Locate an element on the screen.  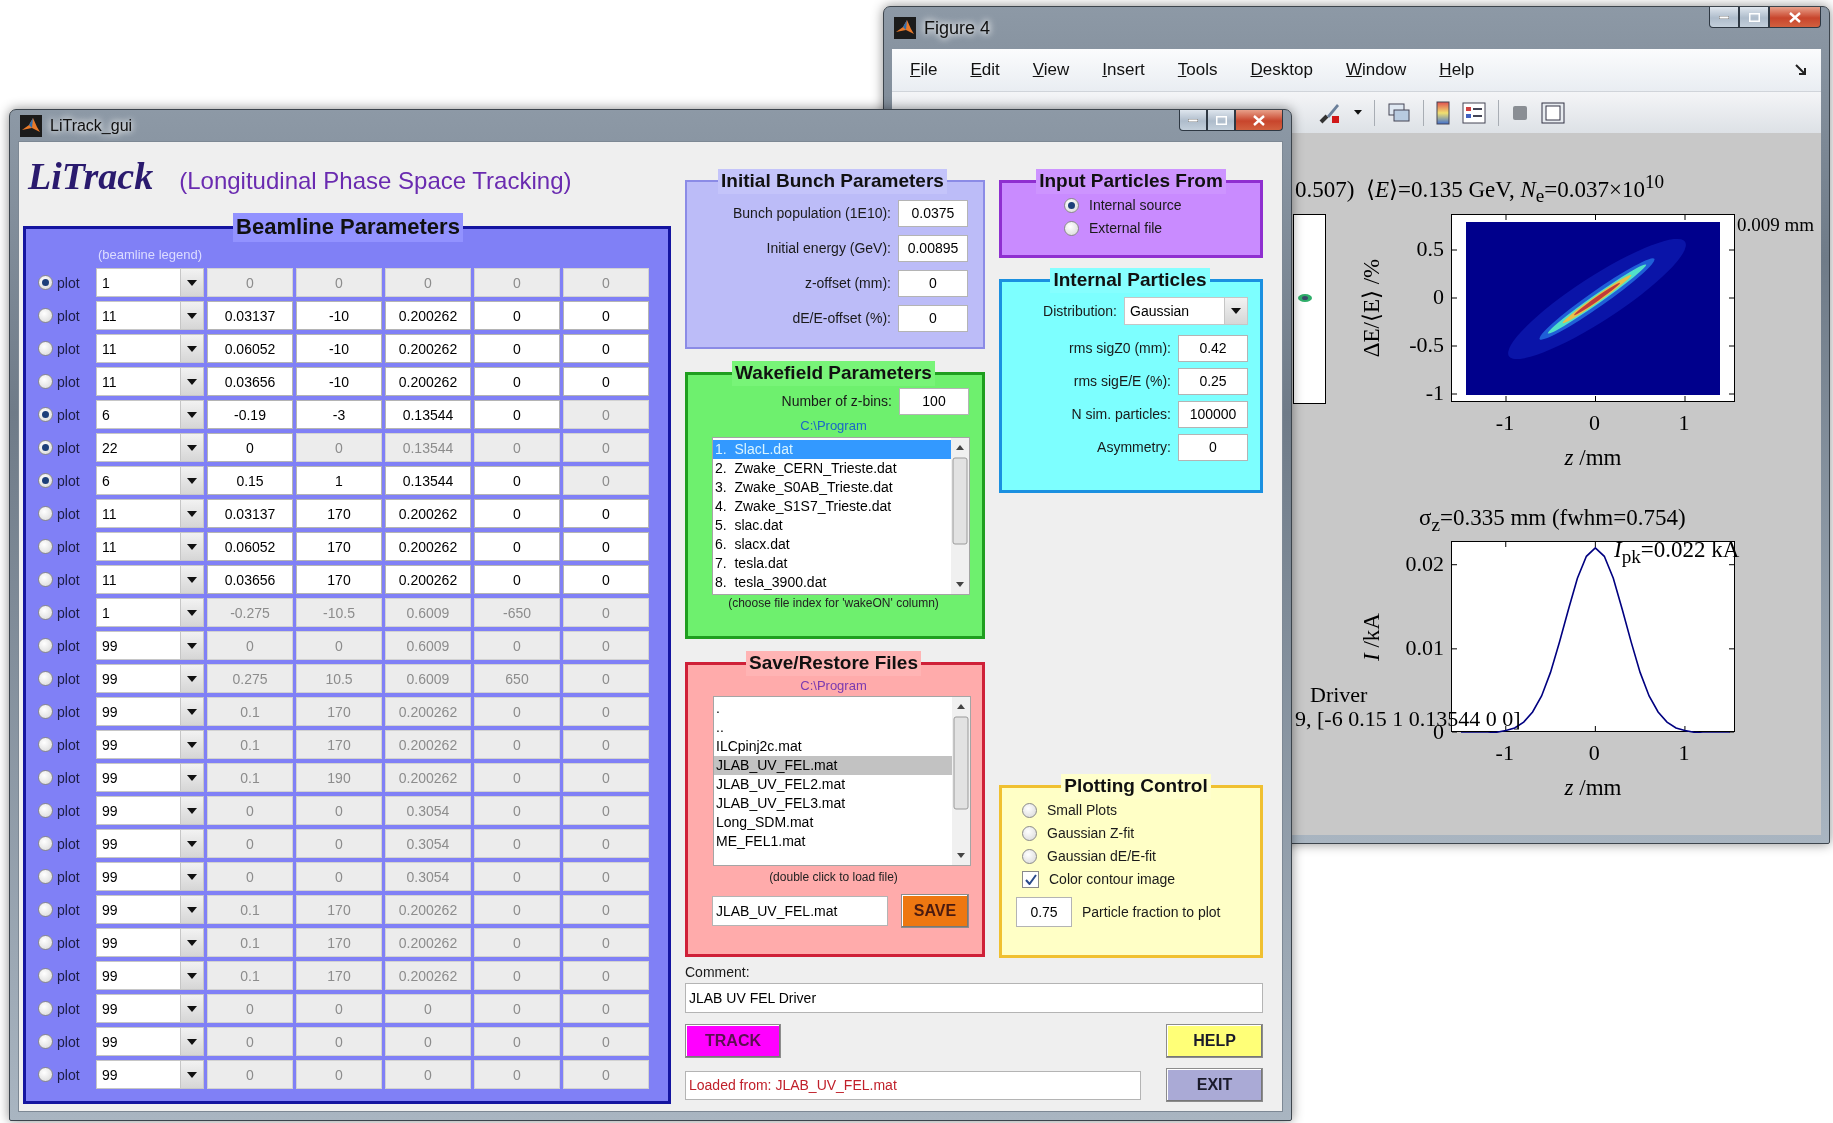
list-item: 3. Zwake_S0AB_Trieste.dat is located at coordinates (832, 487).